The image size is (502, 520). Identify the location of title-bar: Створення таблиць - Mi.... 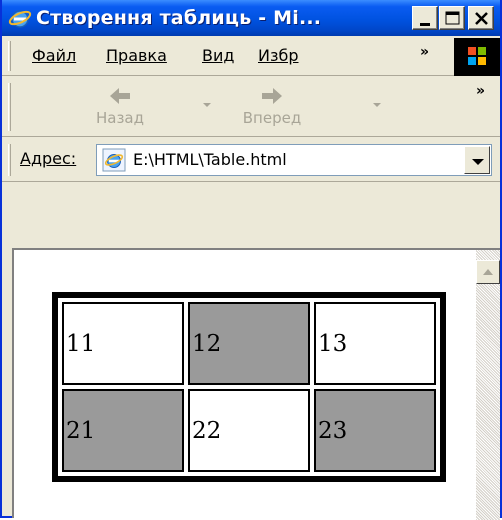
(251, 18).